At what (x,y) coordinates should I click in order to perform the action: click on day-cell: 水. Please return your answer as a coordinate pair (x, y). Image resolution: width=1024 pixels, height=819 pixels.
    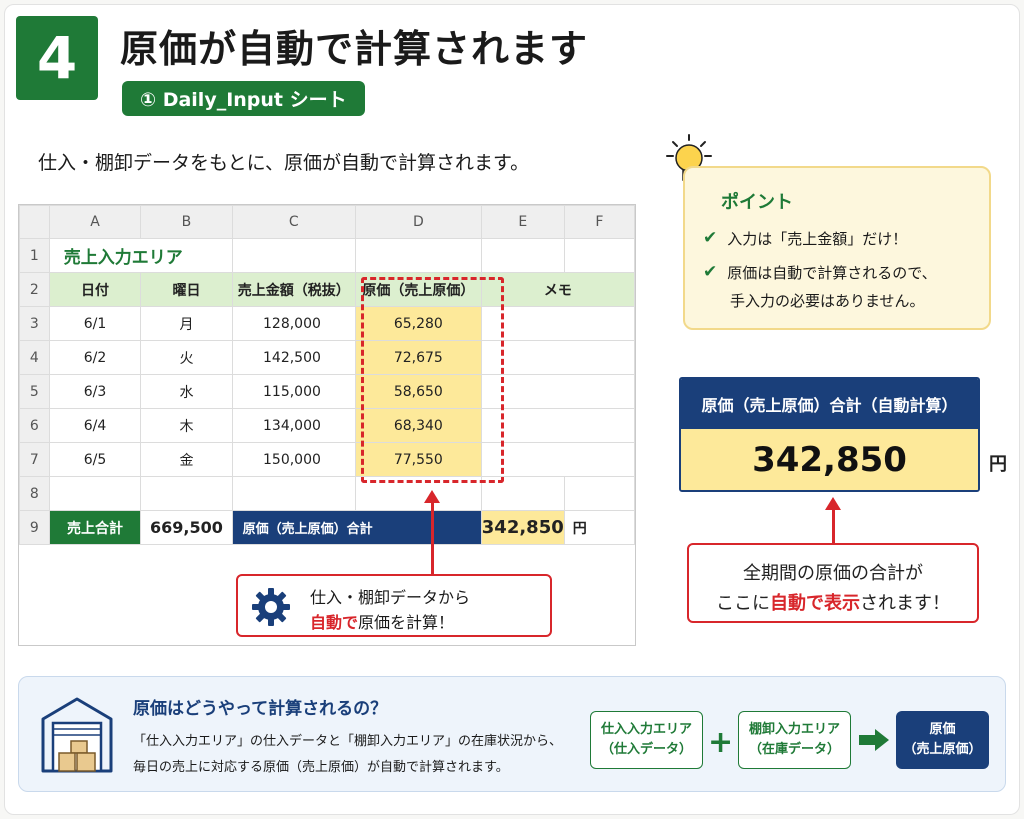
    Looking at the image, I should click on (186, 391).